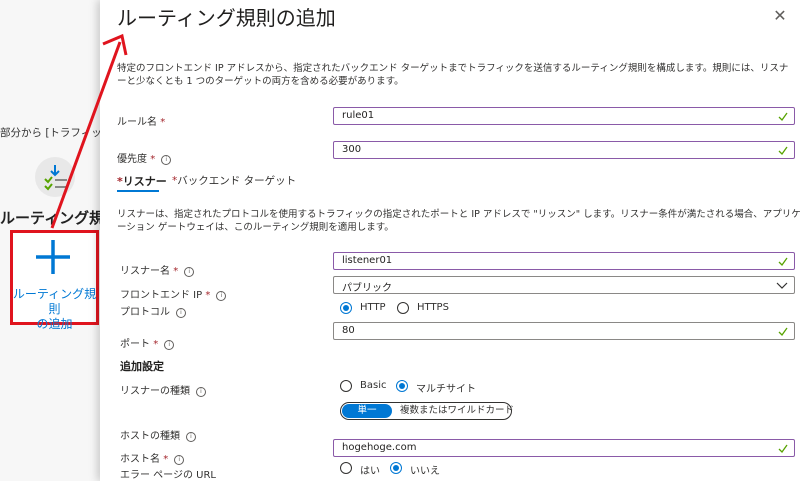 The width and height of the screenshot is (800, 481). Describe the element at coordinates (89, 131) in the screenshot. I see `annotation-arrow` at that location.